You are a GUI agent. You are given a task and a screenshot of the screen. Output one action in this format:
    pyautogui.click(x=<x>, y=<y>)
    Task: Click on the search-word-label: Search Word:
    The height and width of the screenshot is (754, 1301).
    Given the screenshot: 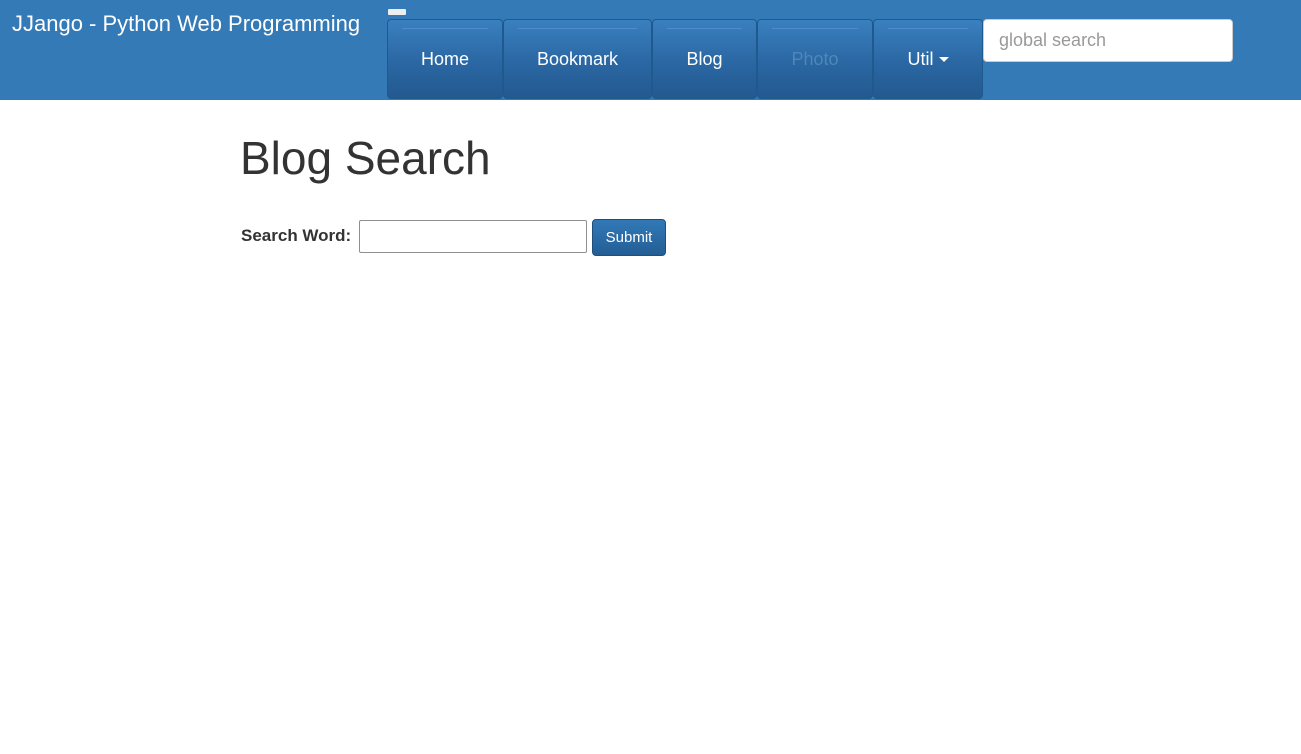 What is the action you would take?
    pyautogui.click(x=296, y=235)
    